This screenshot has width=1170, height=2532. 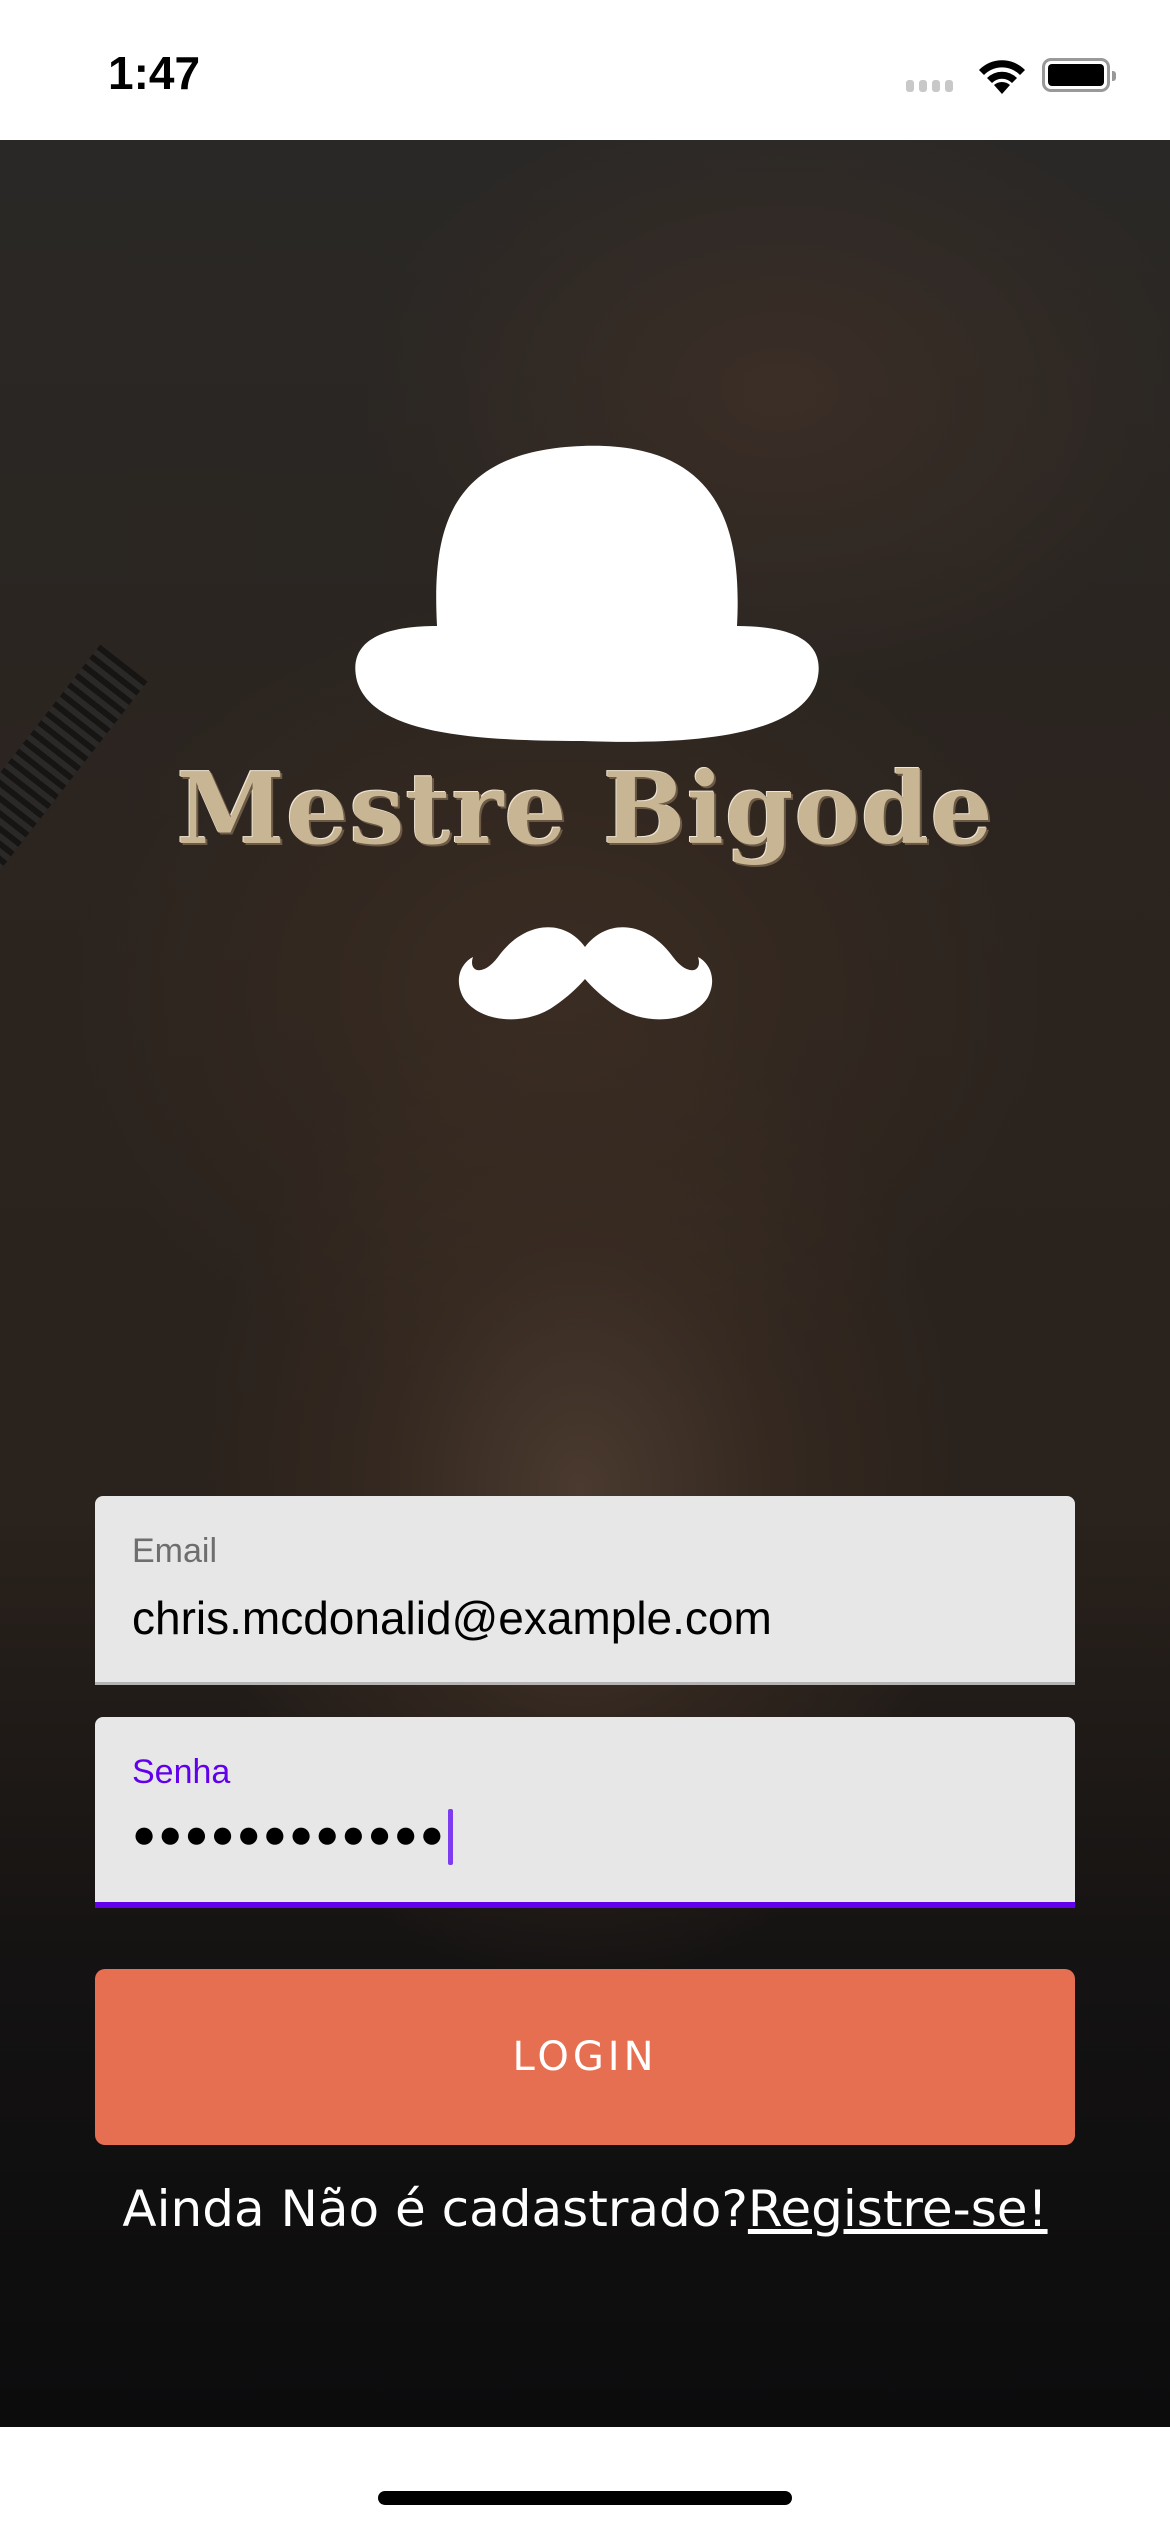 I want to click on mustache-icon, so click(x=585, y=973).